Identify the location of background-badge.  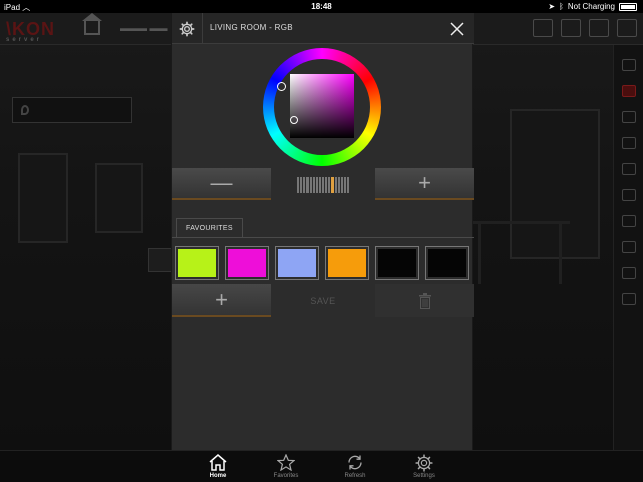
(160, 260).